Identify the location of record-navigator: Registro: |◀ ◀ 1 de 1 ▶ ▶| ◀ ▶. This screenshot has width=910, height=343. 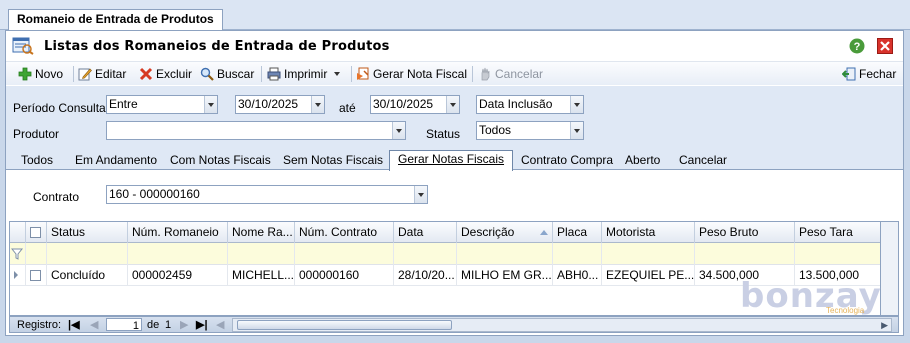
(454, 324).